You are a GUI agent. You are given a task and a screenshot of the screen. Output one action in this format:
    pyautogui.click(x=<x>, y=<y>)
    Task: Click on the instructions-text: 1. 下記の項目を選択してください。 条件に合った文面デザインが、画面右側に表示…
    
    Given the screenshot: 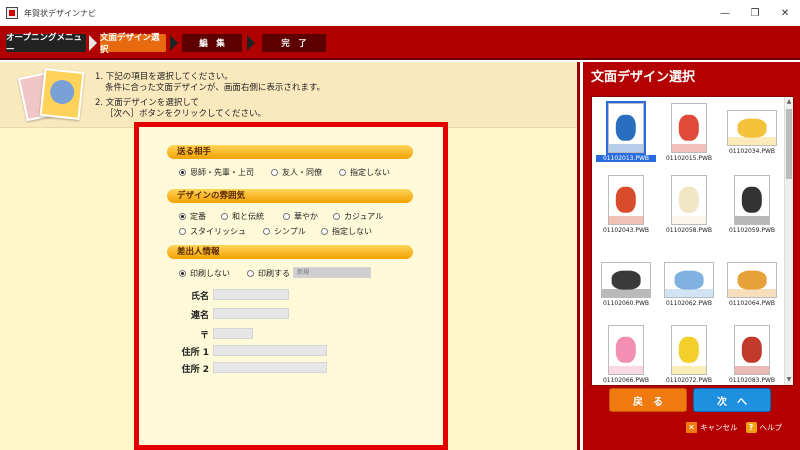 What is the action you would take?
    pyautogui.click(x=210, y=96)
    